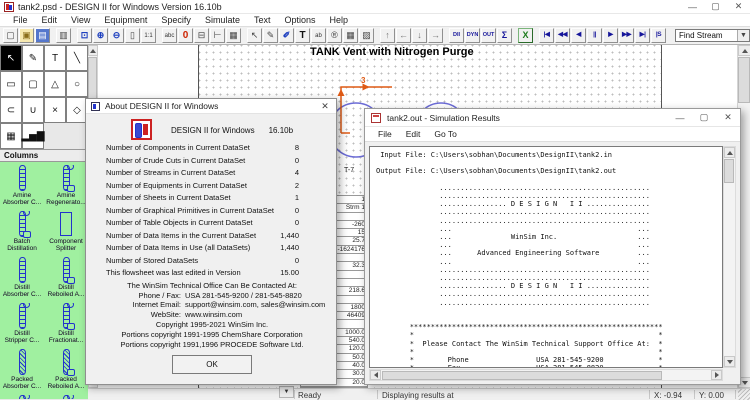  What do you see at coordinates (11, 58) in the screenshot?
I see `select-tool: ↖` at bounding box center [11, 58].